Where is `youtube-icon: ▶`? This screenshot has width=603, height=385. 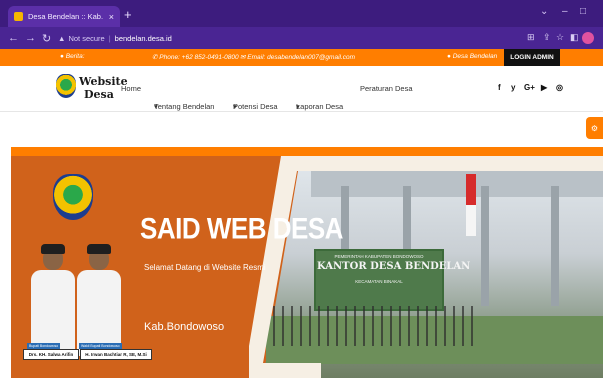 youtube-icon: ▶ is located at coordinates (544, 87).